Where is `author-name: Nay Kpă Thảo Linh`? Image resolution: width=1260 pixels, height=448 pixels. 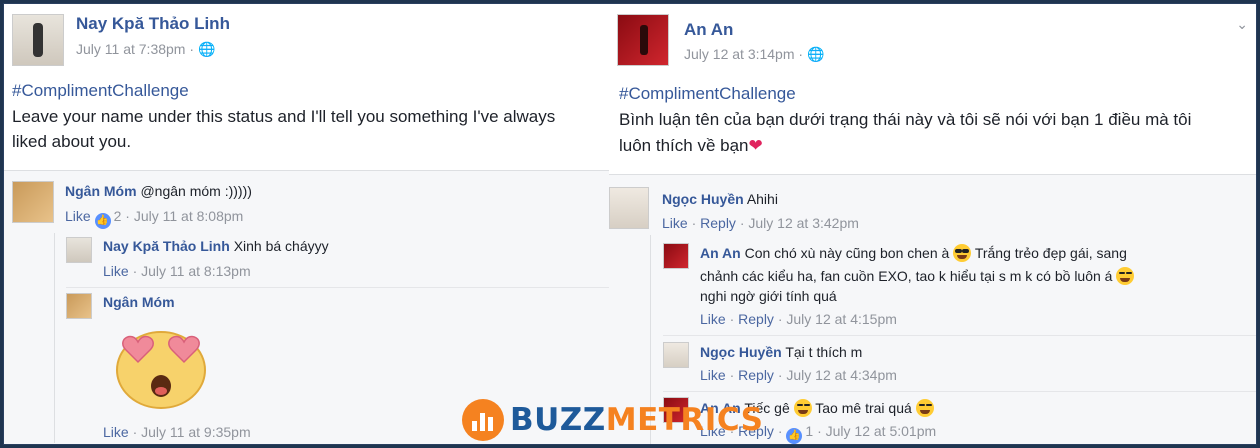
author-name: Nay Kpă Thảo Linh is located at coordinates (153, 24).